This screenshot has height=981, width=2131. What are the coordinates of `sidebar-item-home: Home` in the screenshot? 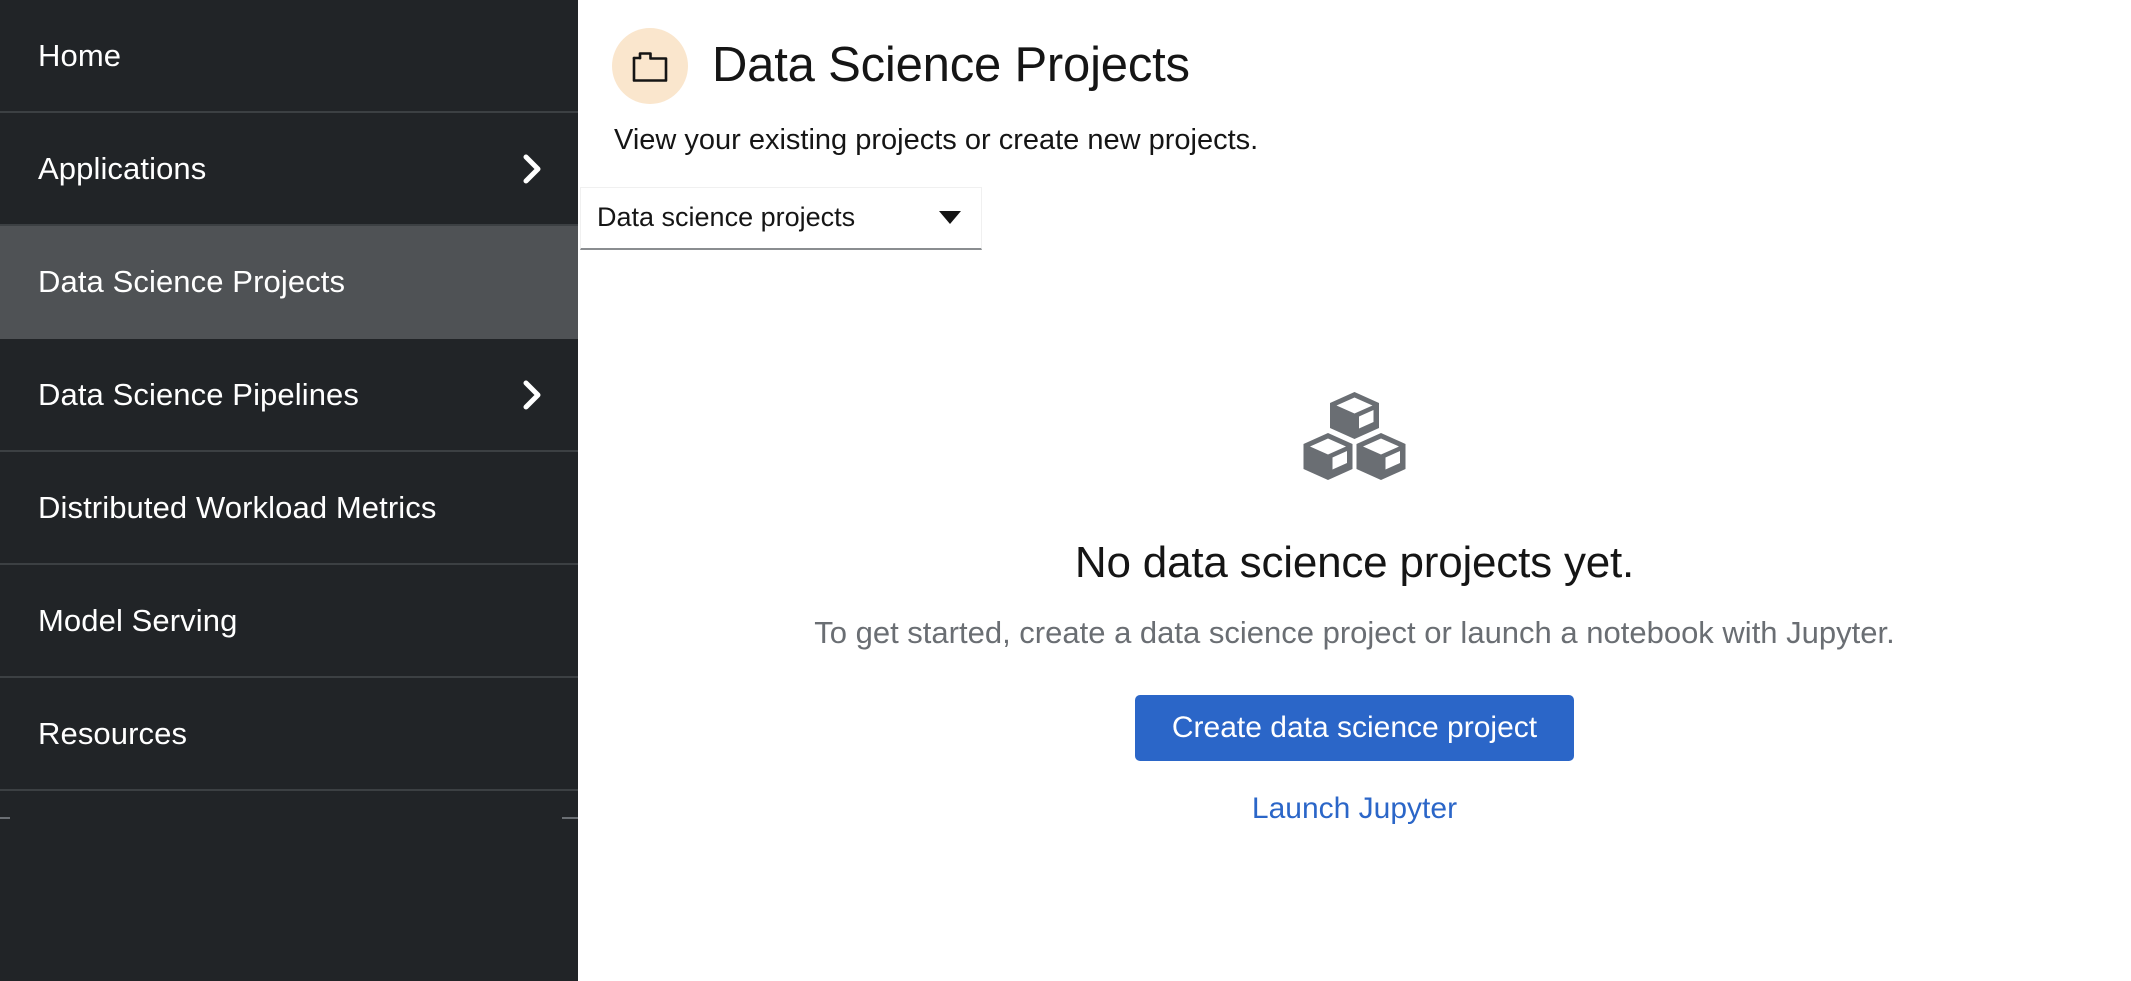 It's located at (289, 56).